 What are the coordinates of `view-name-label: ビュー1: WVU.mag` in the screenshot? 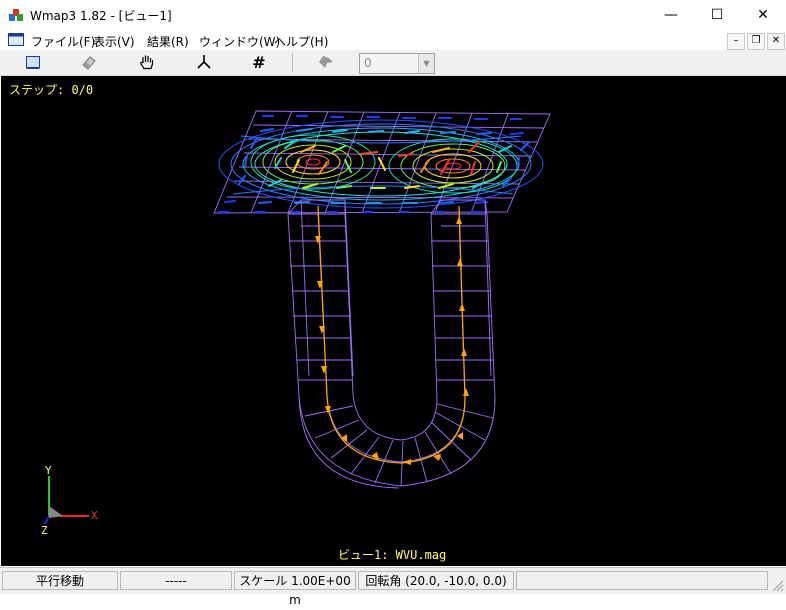 It's located at (392, 555).